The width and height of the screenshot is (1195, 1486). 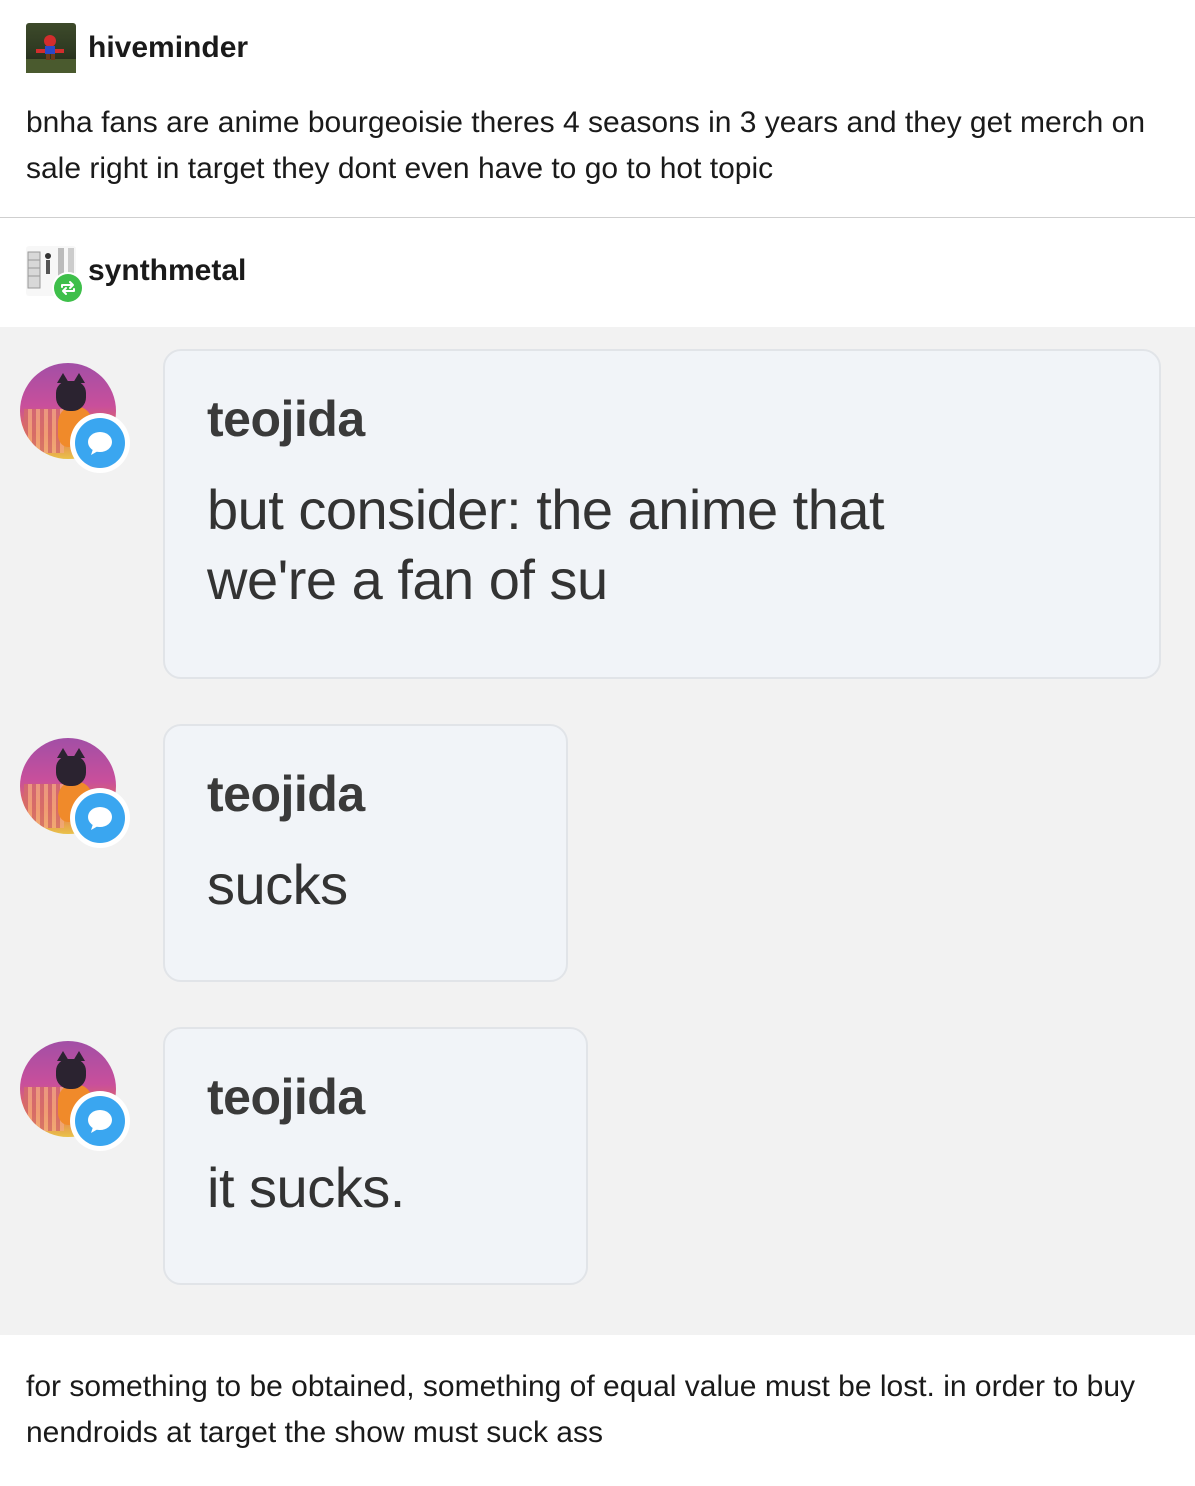 I want to click on message-bubble: teojida sucks, so click(x=365, y=853).